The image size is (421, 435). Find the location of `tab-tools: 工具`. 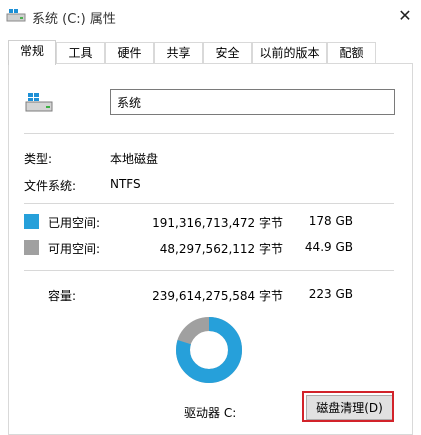

tab-tools: 工具 is located at coordinates (80, 53).